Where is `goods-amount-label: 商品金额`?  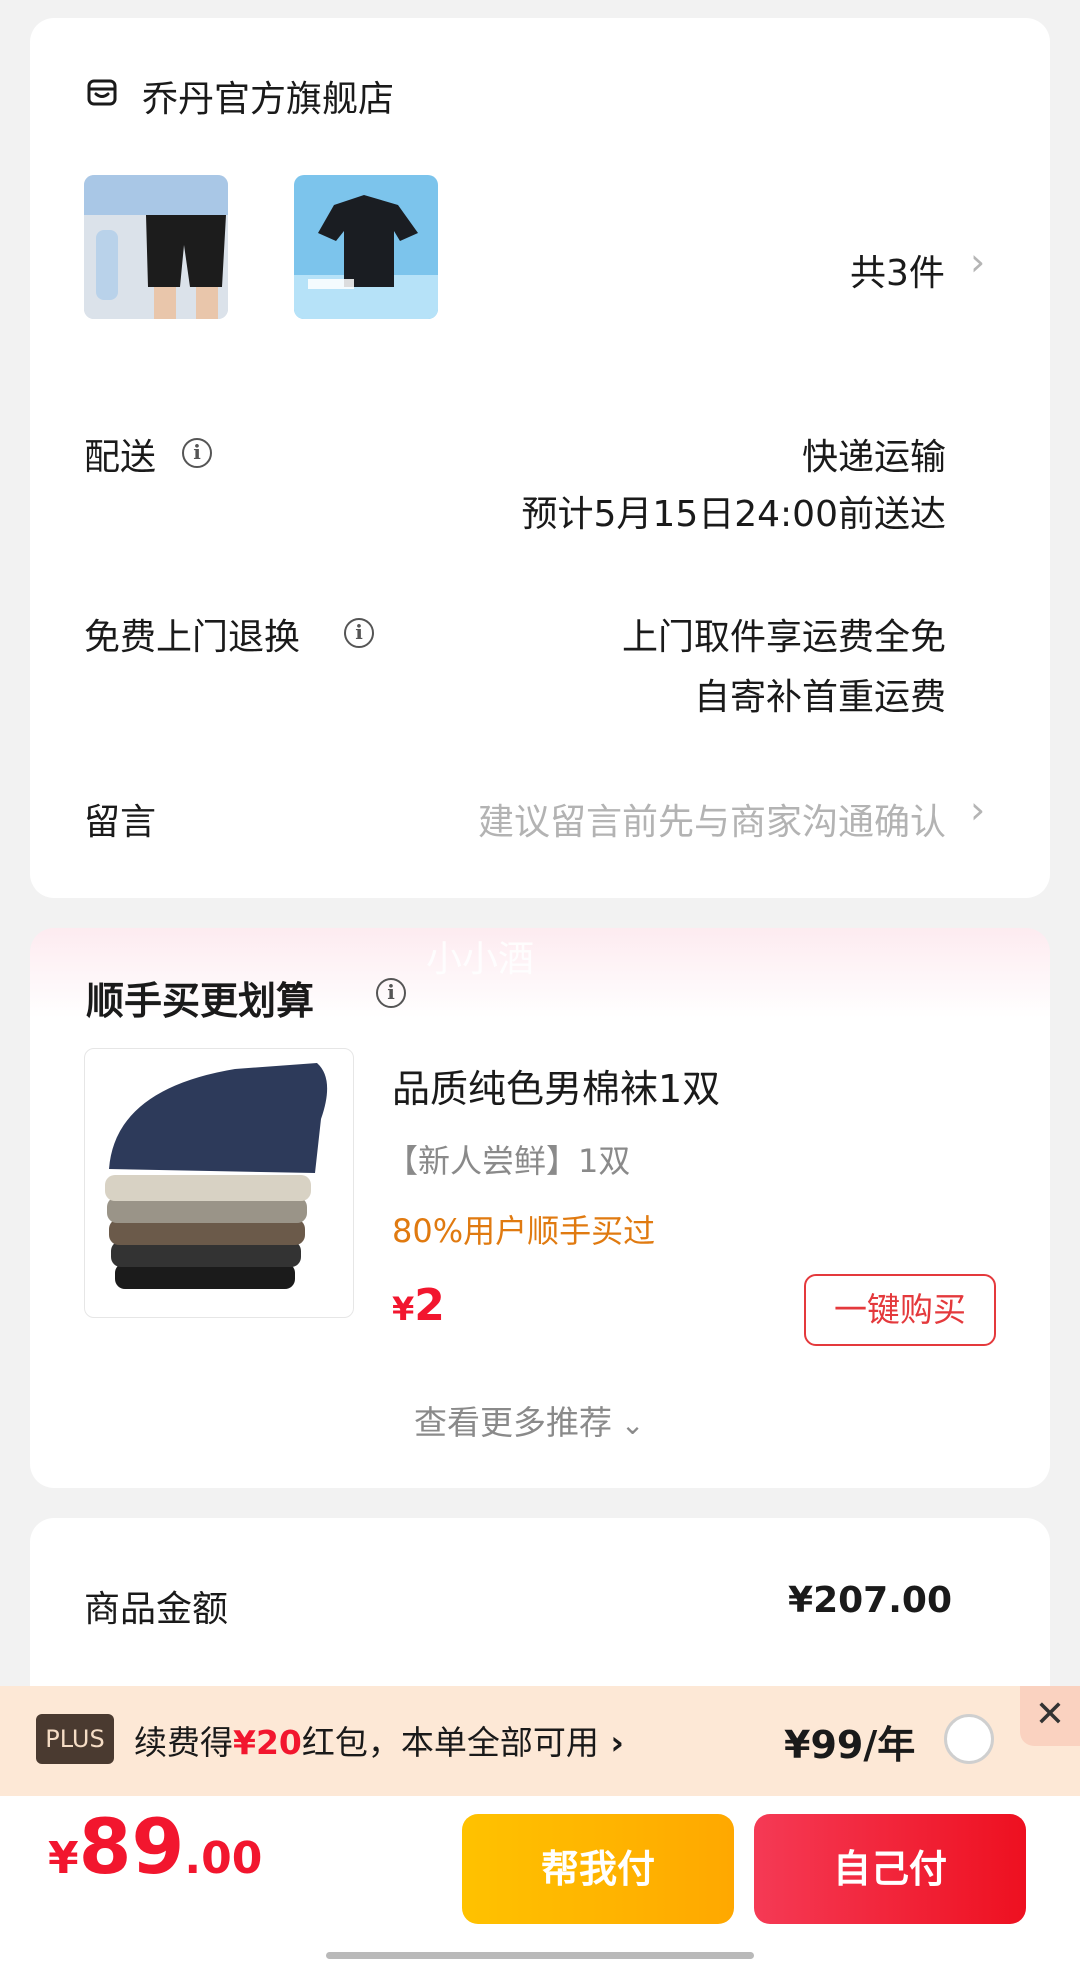 goods-amount-label: 商品金额 is located at coordinates (156, 1609).